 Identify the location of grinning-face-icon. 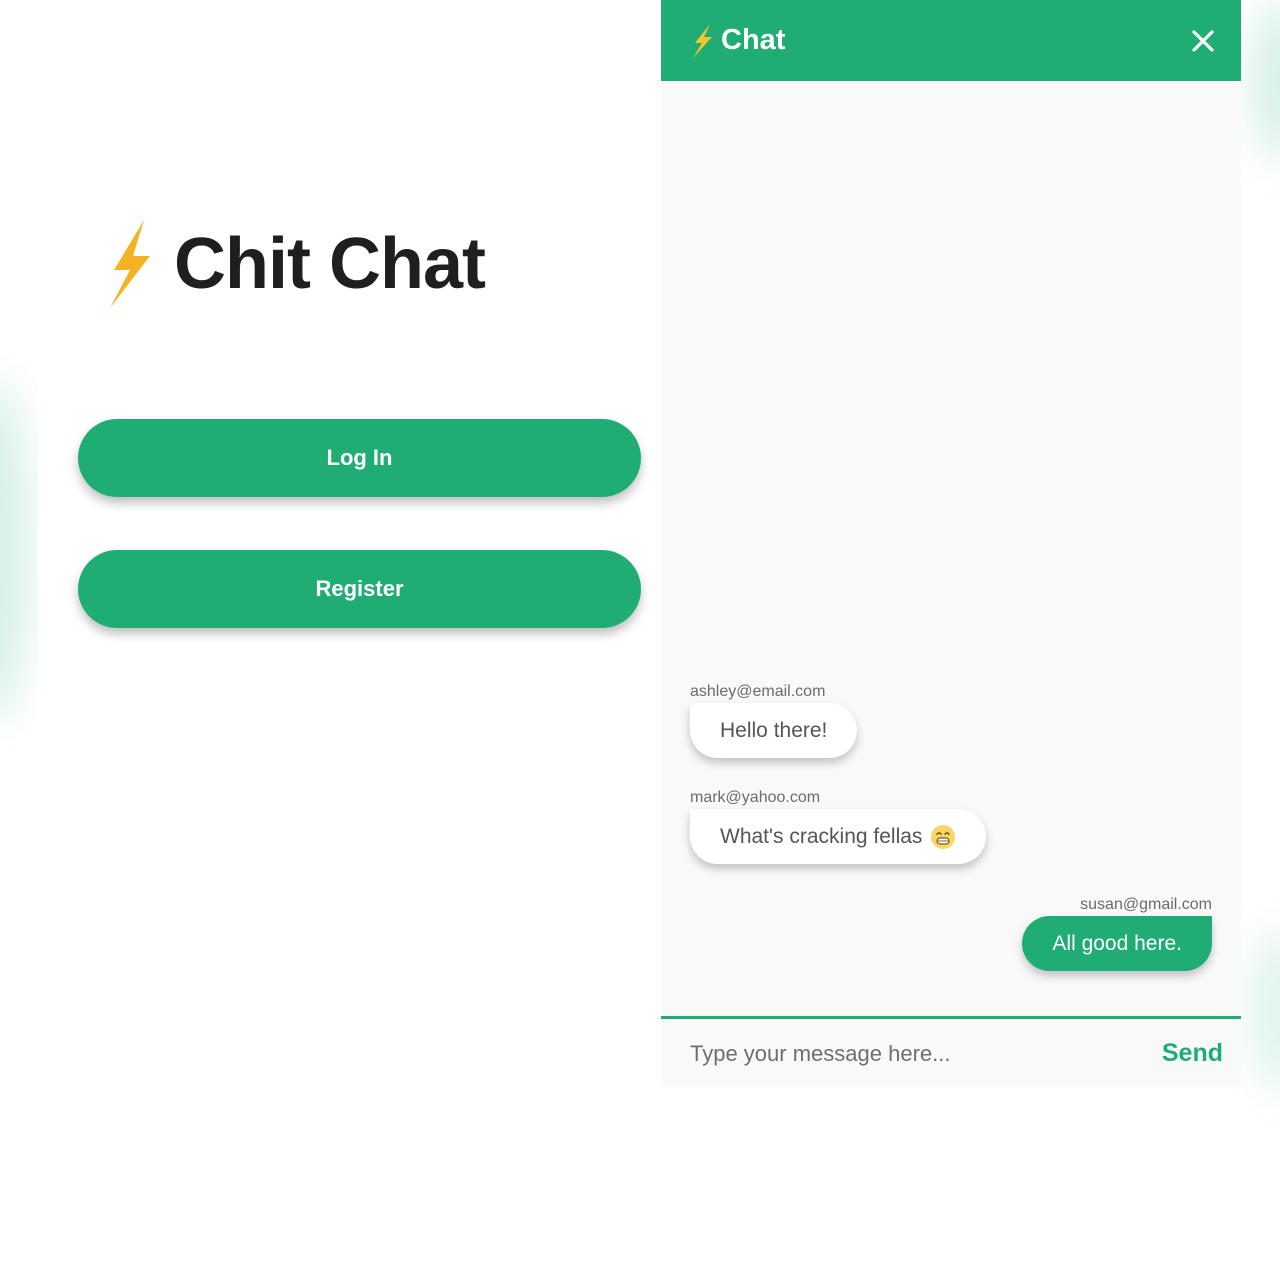
(943, 836).